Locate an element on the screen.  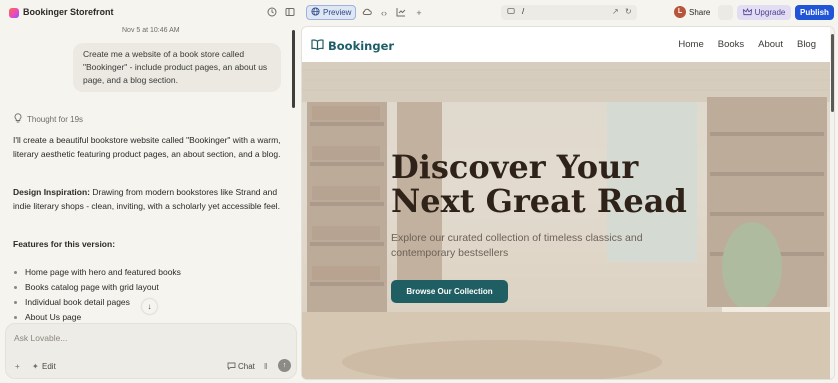
nav-link-home: Home is located at coordinates (690, 44).